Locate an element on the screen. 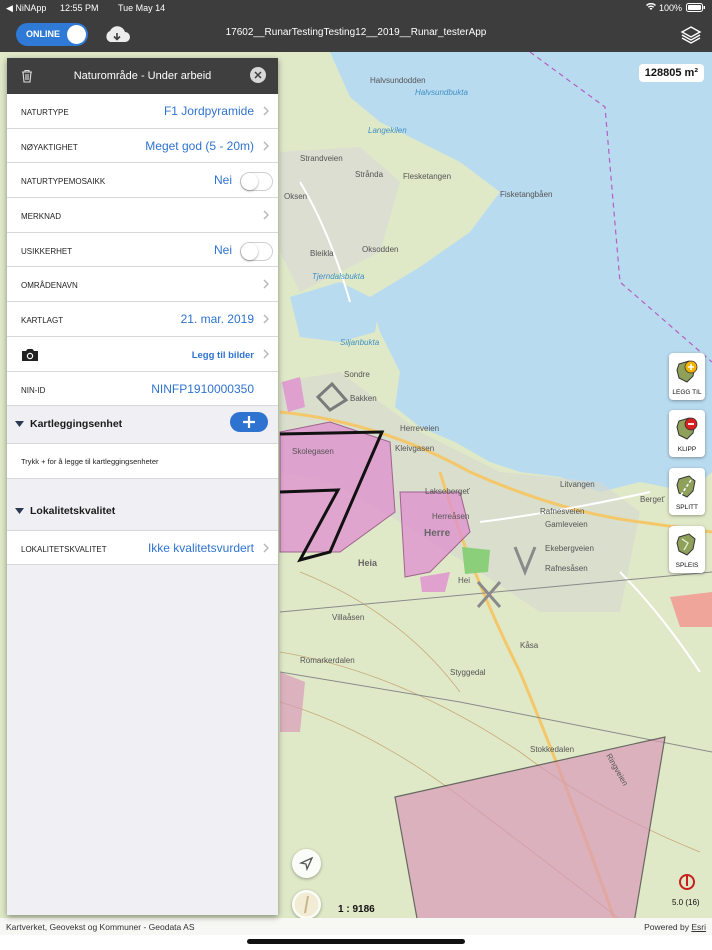 This screenshot has height=950, width=712. place-label: Strandveien is located at coordinates (321, 158).